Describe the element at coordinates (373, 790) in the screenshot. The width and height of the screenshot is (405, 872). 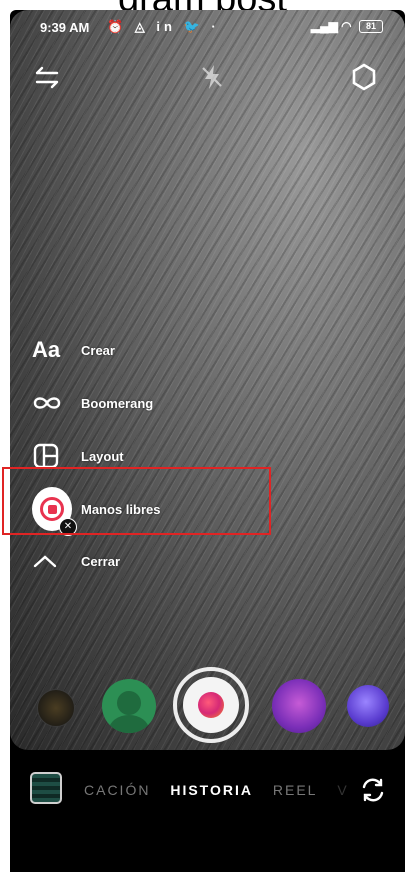
I see `flip-camera-icon` at that location.